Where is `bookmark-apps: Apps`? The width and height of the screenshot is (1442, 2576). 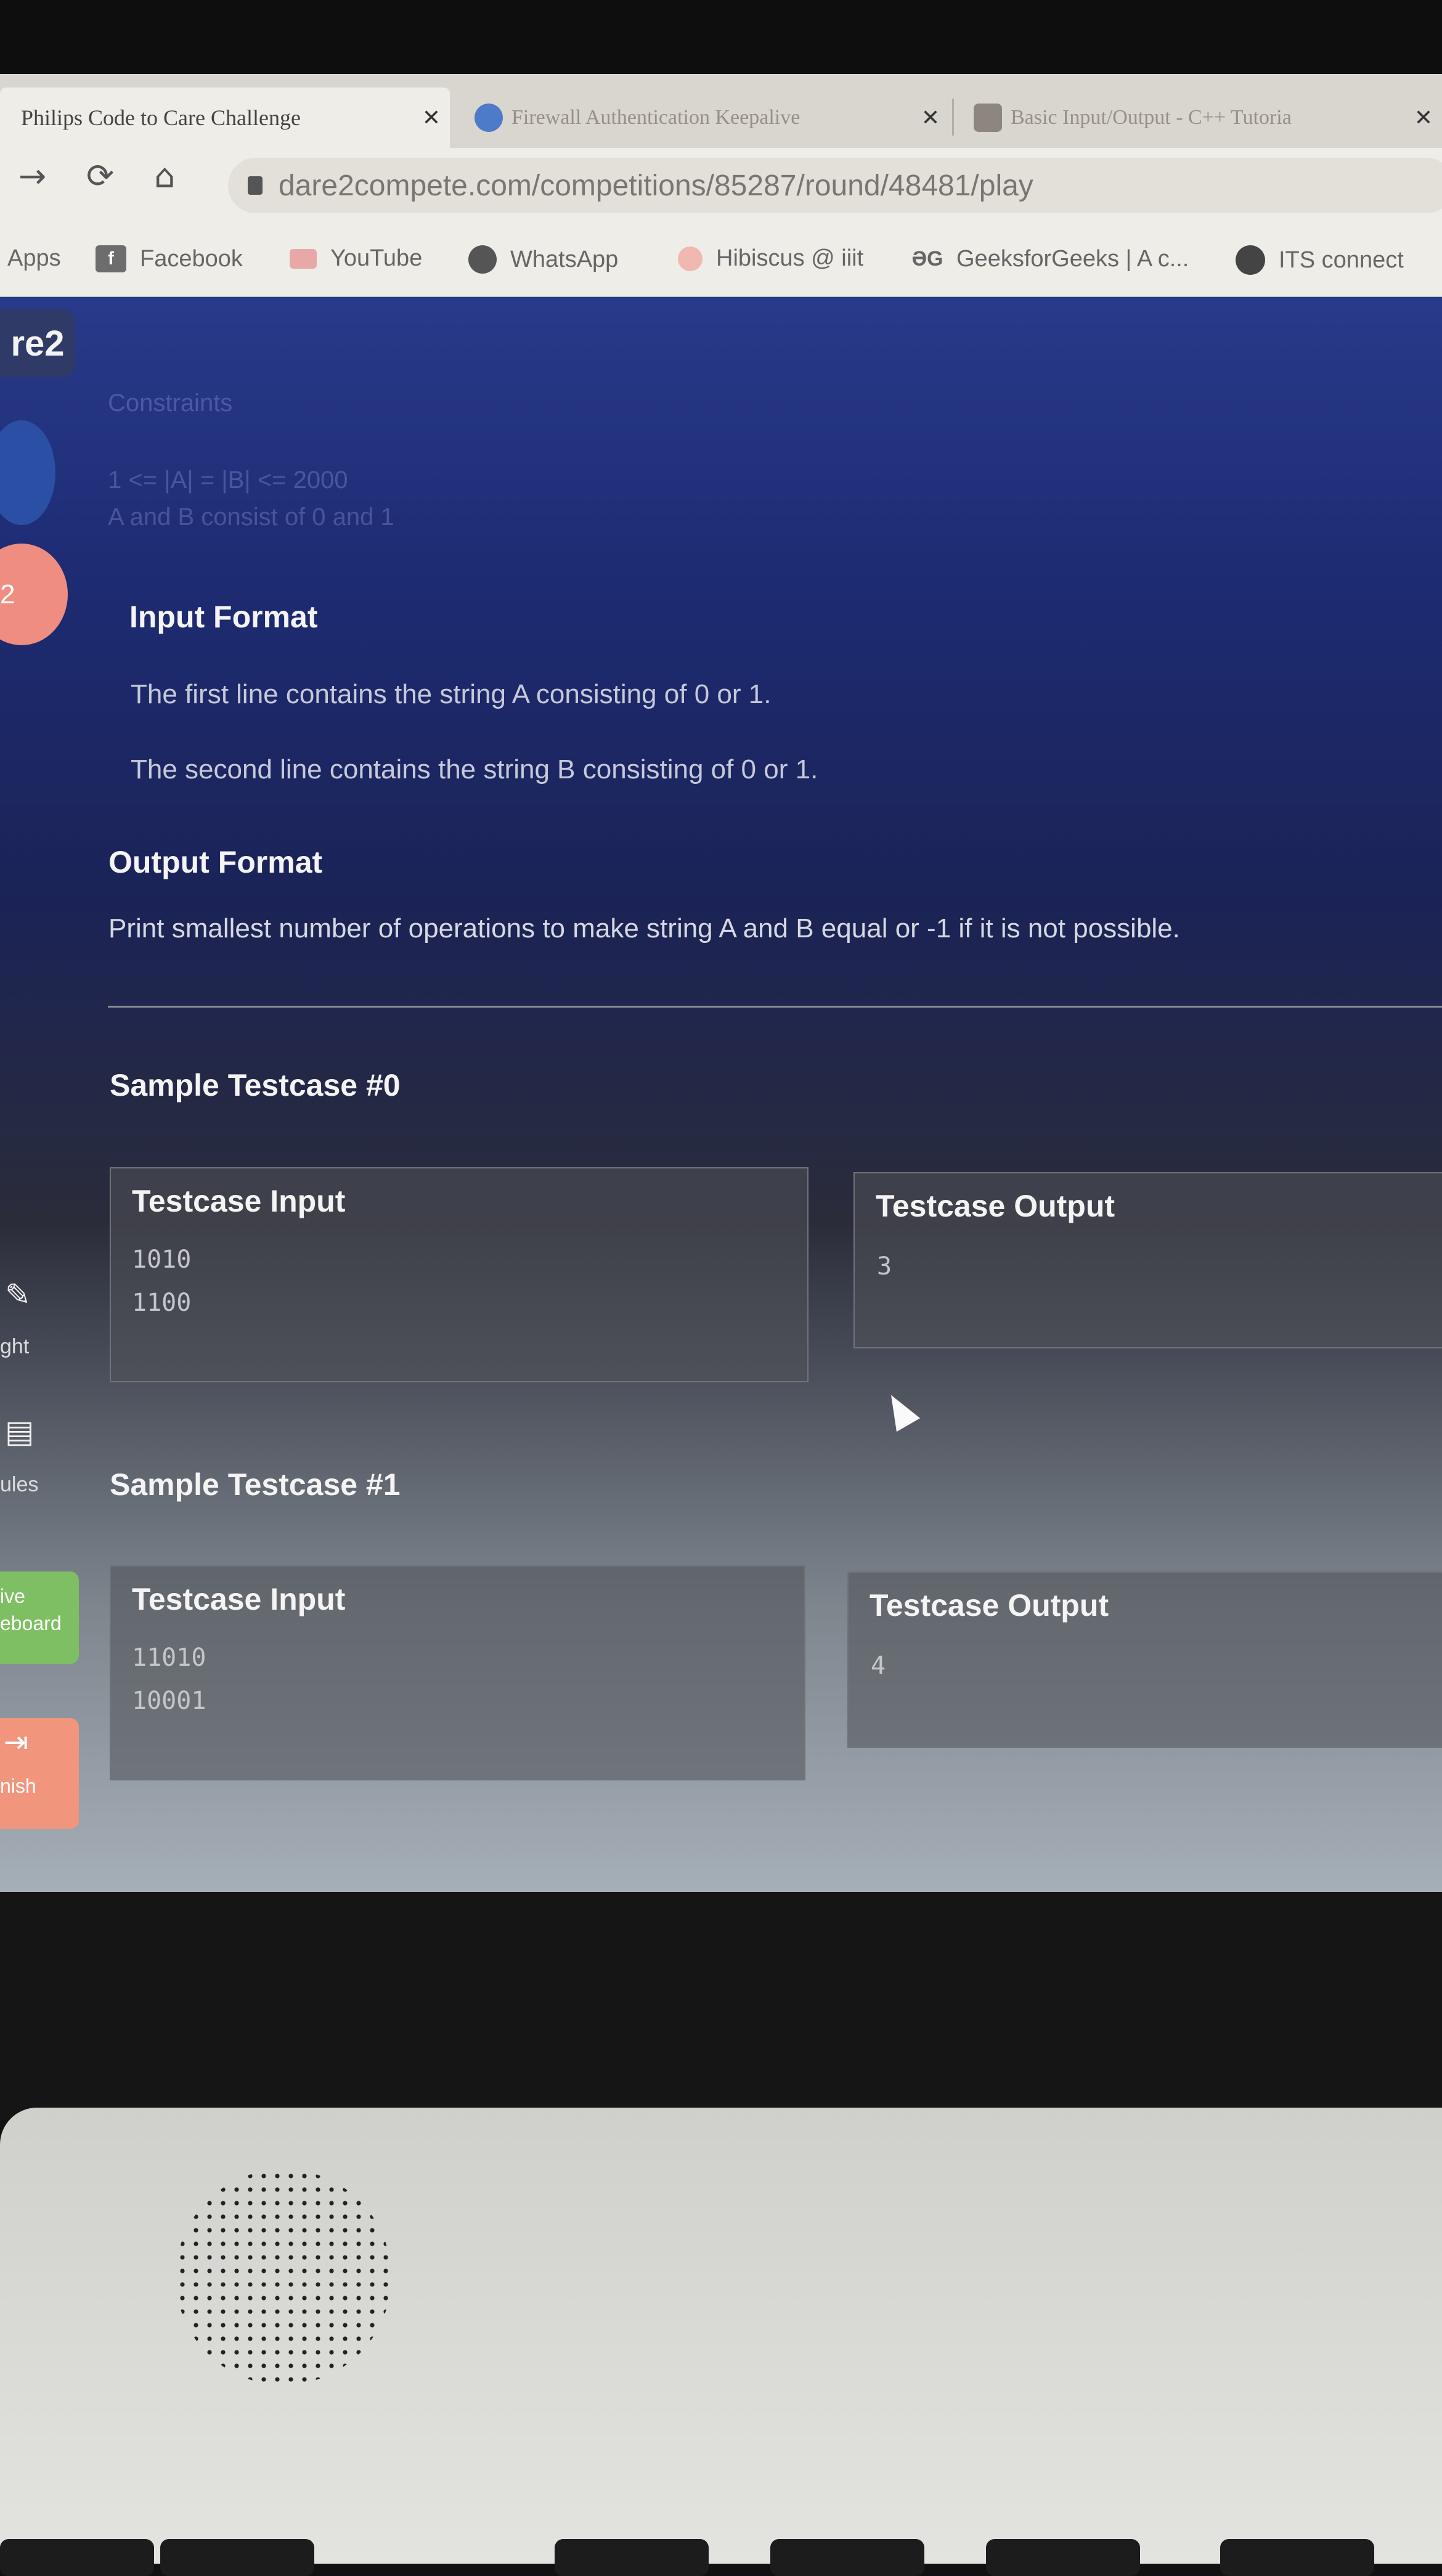
bookmark-apps: Apps is located at coordinates (34, 258).